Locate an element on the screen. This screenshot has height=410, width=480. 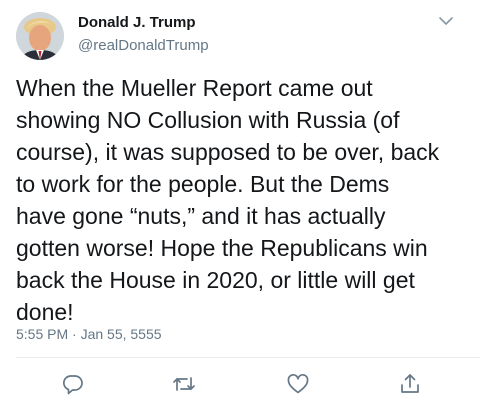
share-button is located at coordinates (410, 384).